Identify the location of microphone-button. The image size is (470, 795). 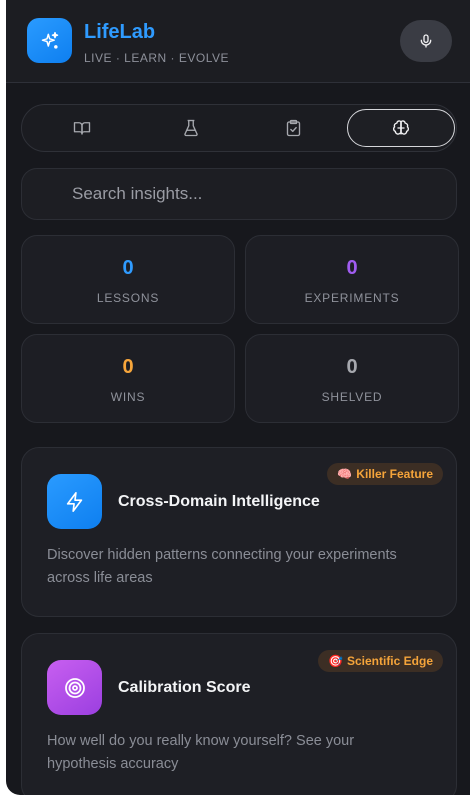
(426, 41).